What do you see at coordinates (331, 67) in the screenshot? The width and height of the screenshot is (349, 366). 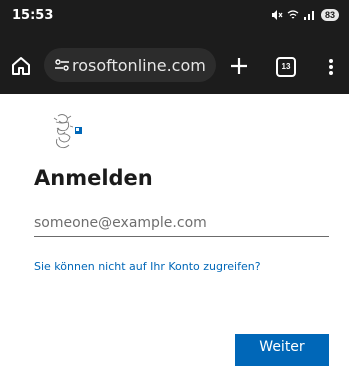 I see `more-options-icon` at bounding box center [331, 67].